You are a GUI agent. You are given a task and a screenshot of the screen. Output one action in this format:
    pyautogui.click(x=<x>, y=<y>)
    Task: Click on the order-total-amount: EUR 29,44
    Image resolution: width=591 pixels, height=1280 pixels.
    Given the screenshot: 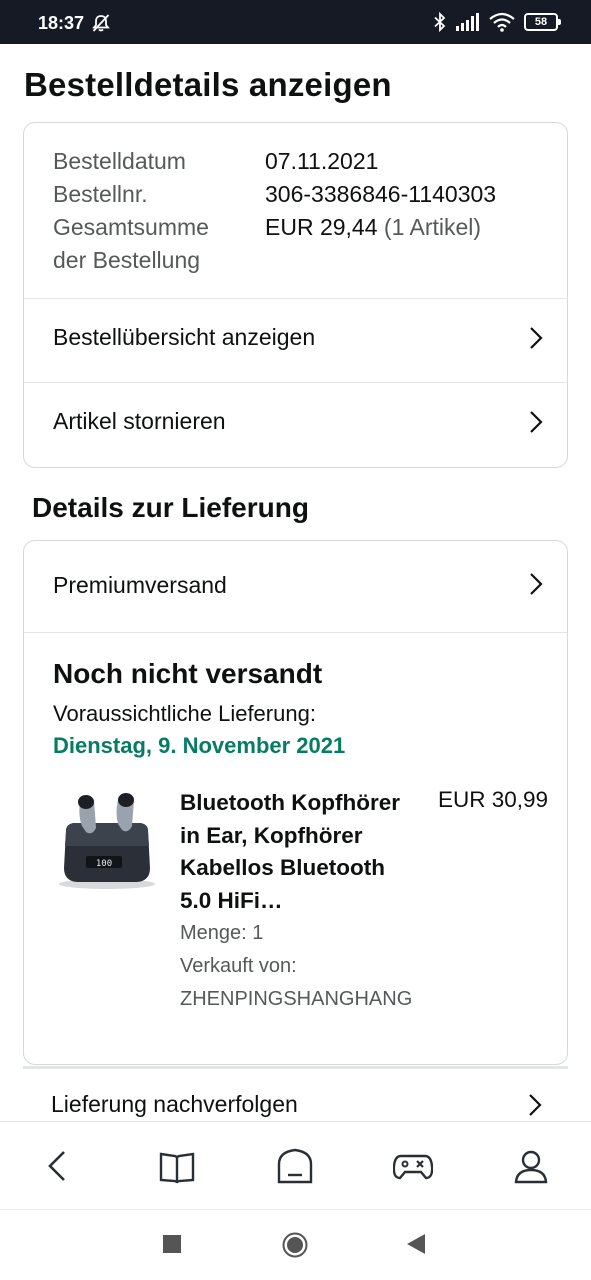 What is the action you would take?
    pyautogui.click(x=321, y=227)
    